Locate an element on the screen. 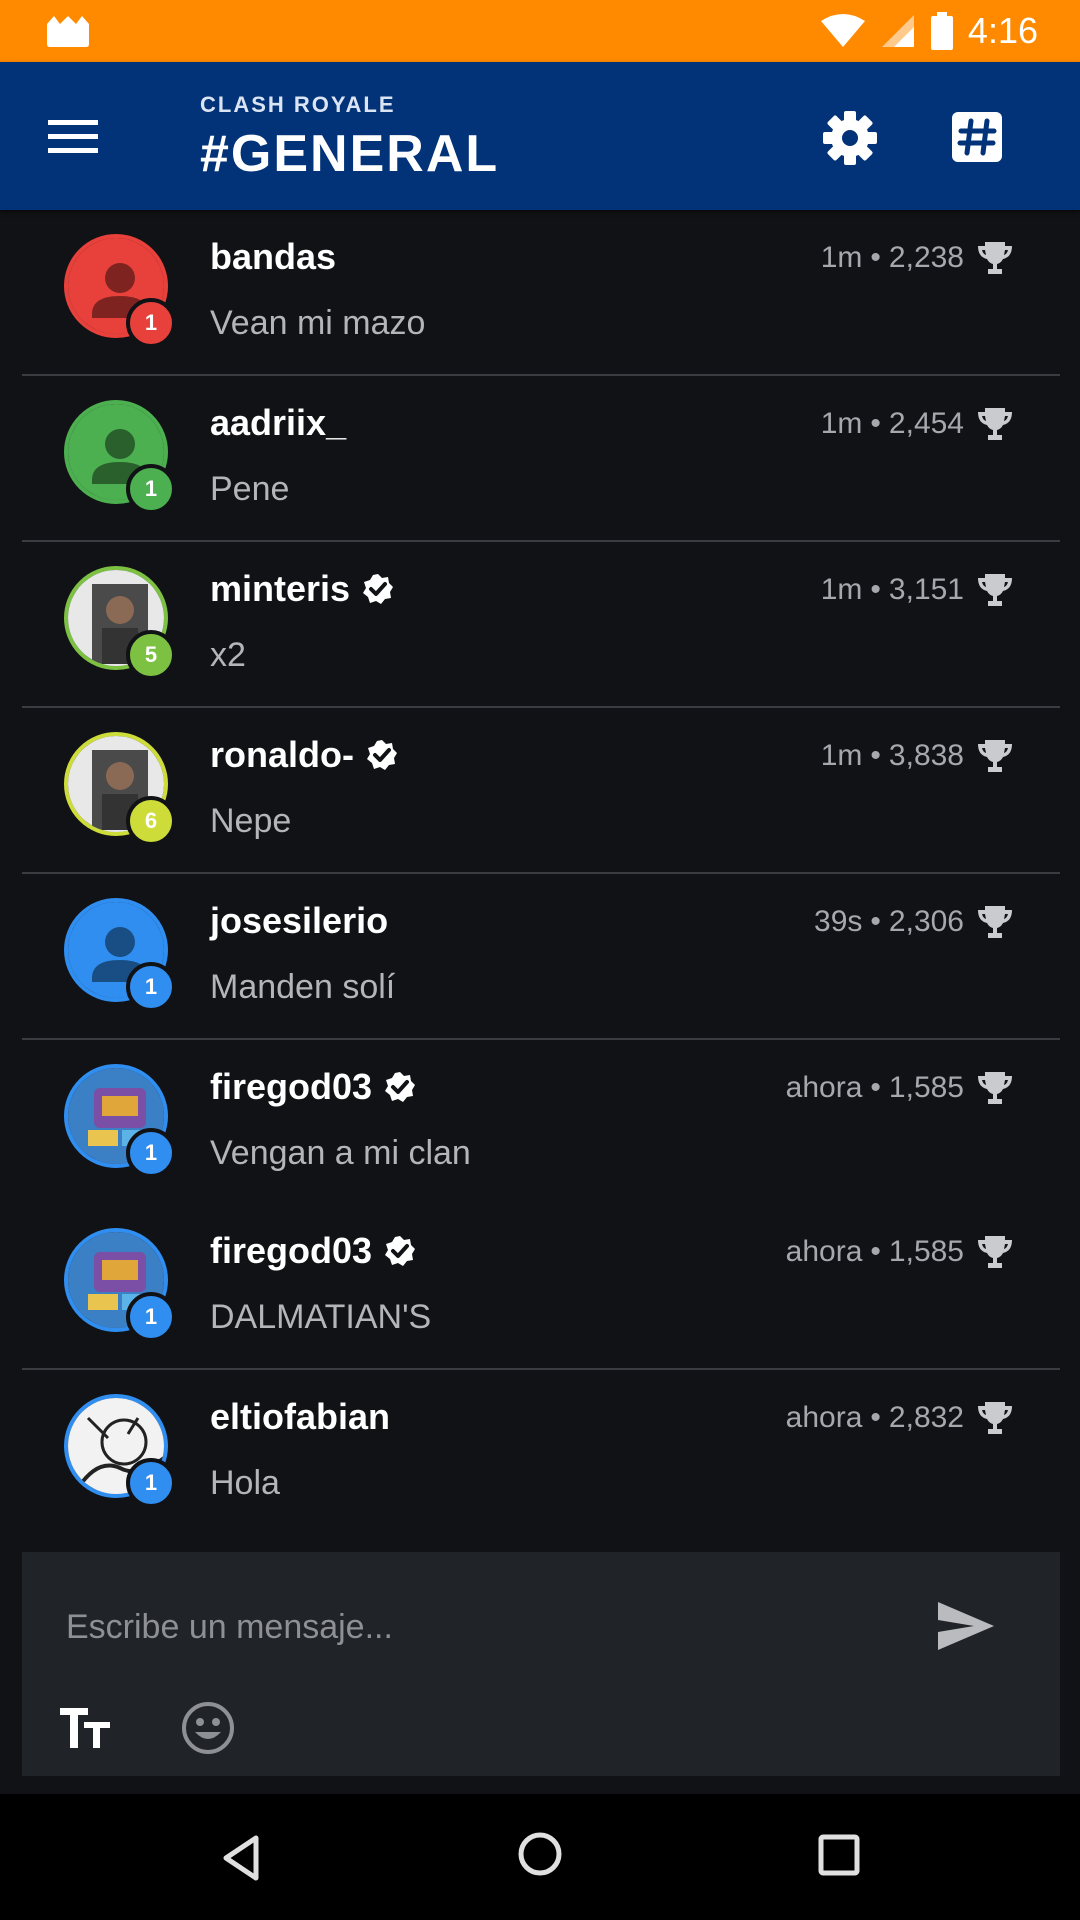 The image size is (1080, 1920). message-meta: 1m • 2,238 is located at coordinates (917, 258).